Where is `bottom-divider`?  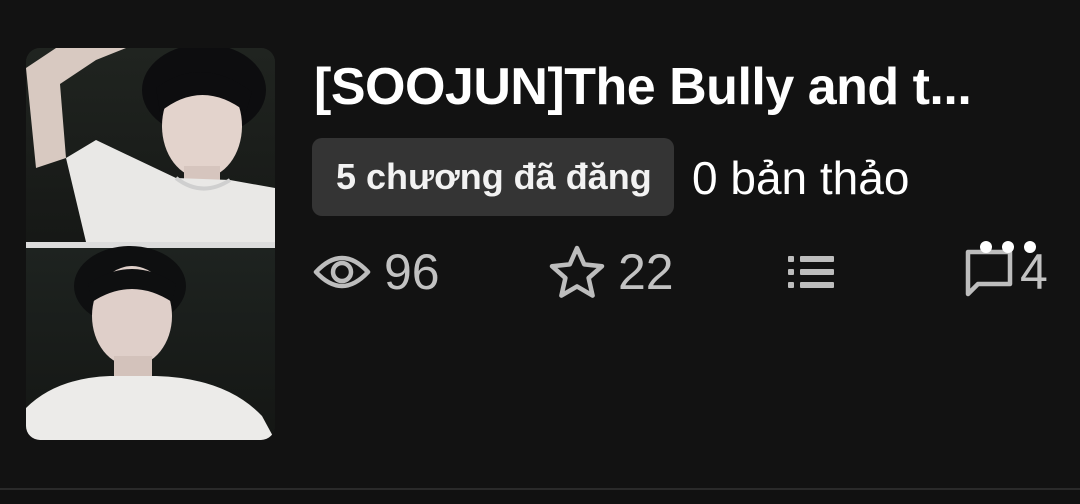 bottom-divider is located at coordinates (540, 489).